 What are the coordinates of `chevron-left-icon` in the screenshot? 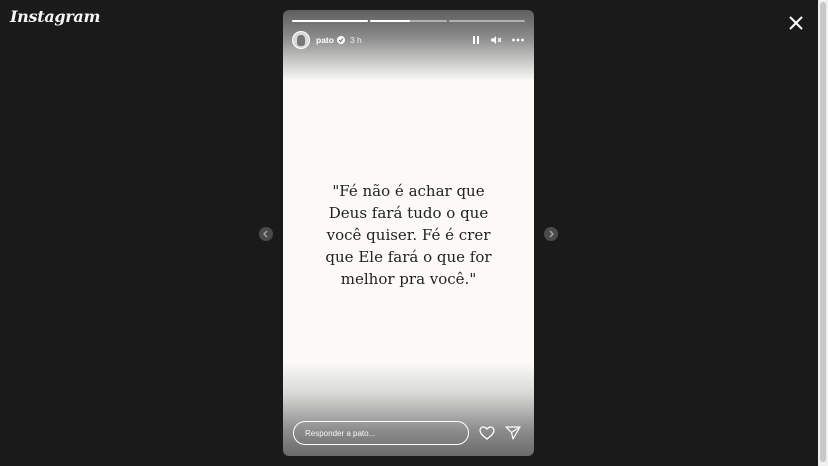 It's located at (265, 234).